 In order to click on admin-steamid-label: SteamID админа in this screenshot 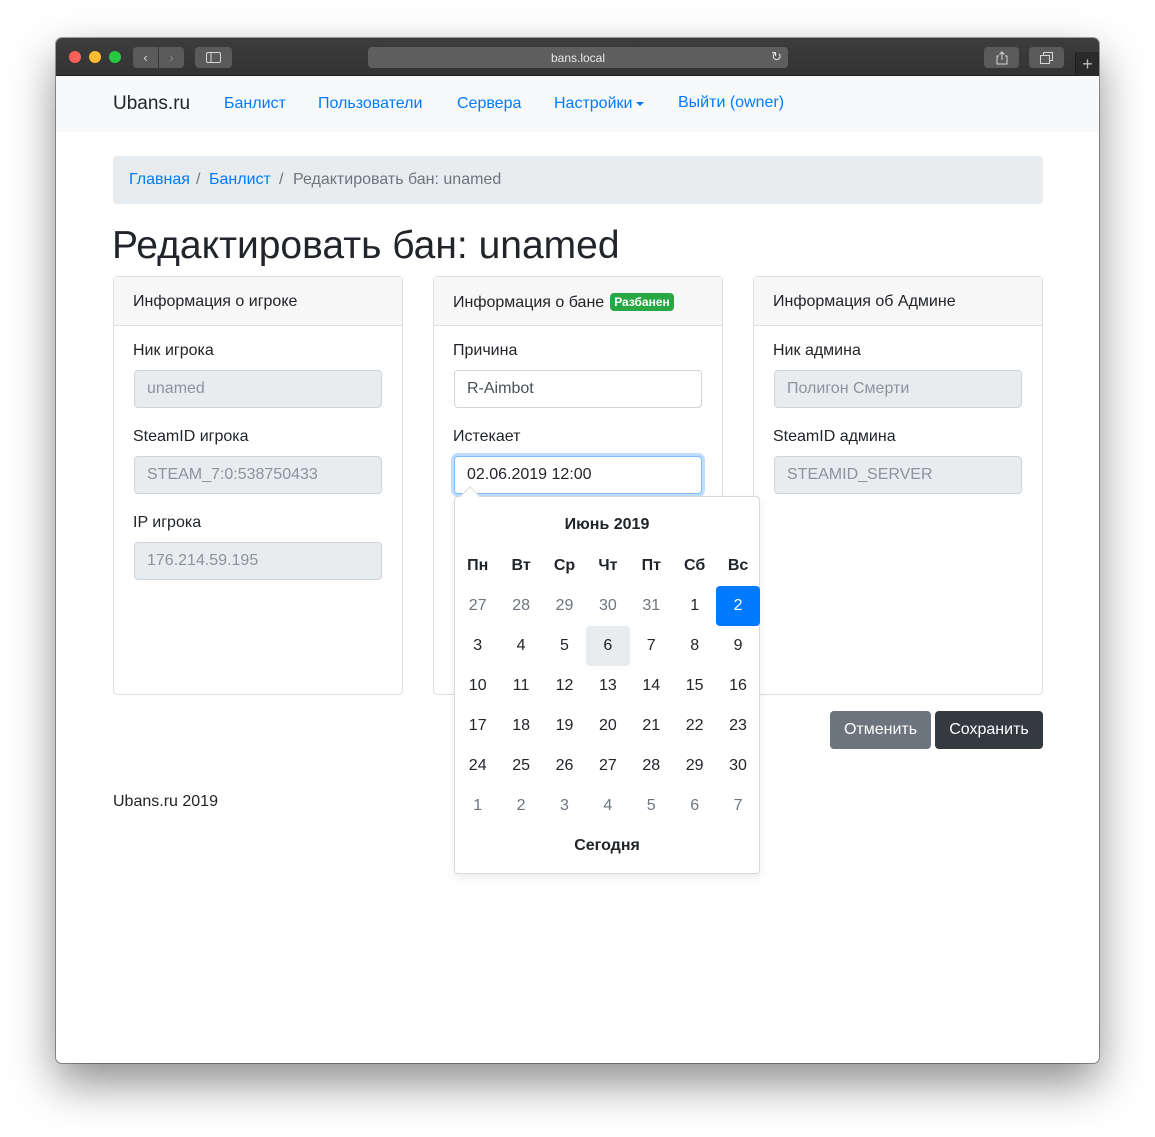, I will do `click(834, 436)`.